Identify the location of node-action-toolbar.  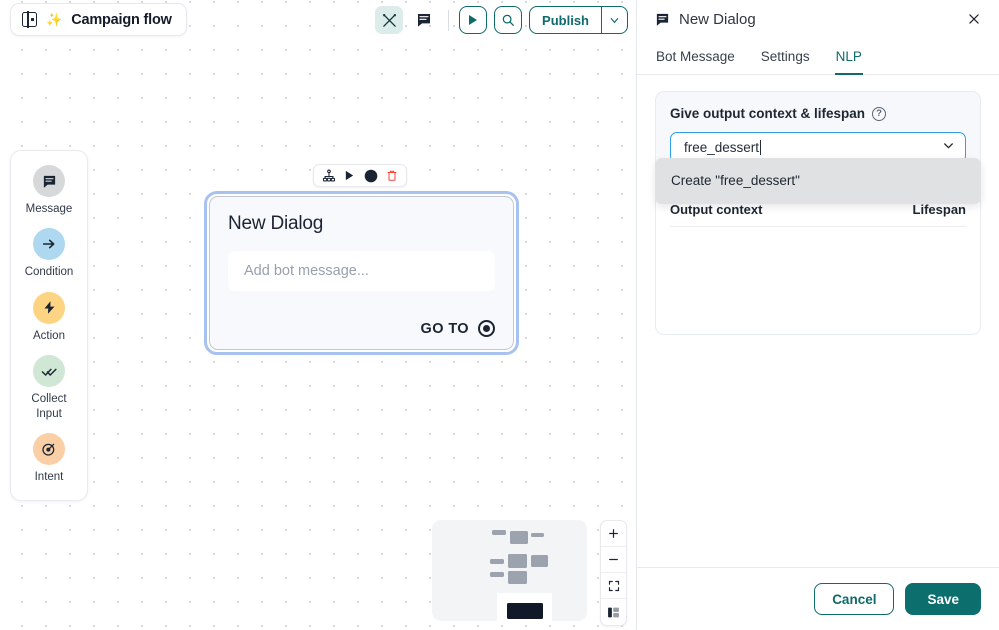
(360, 175).